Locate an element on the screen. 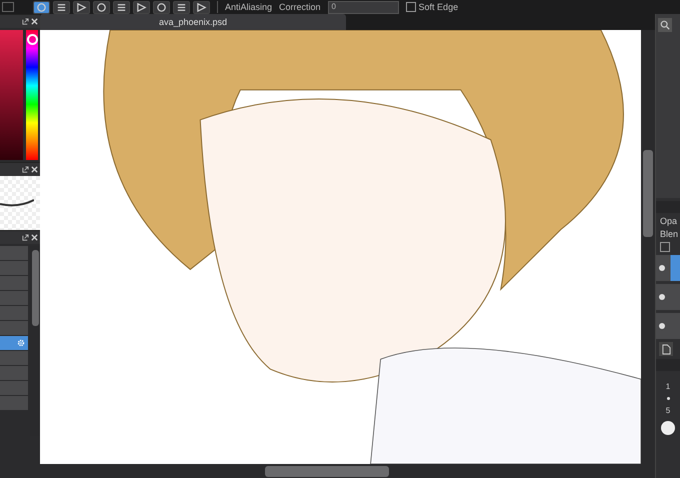 Image resolution: width=680 pixels, height=478 pixels. zoom-icon is located at coordinates (665, 25).